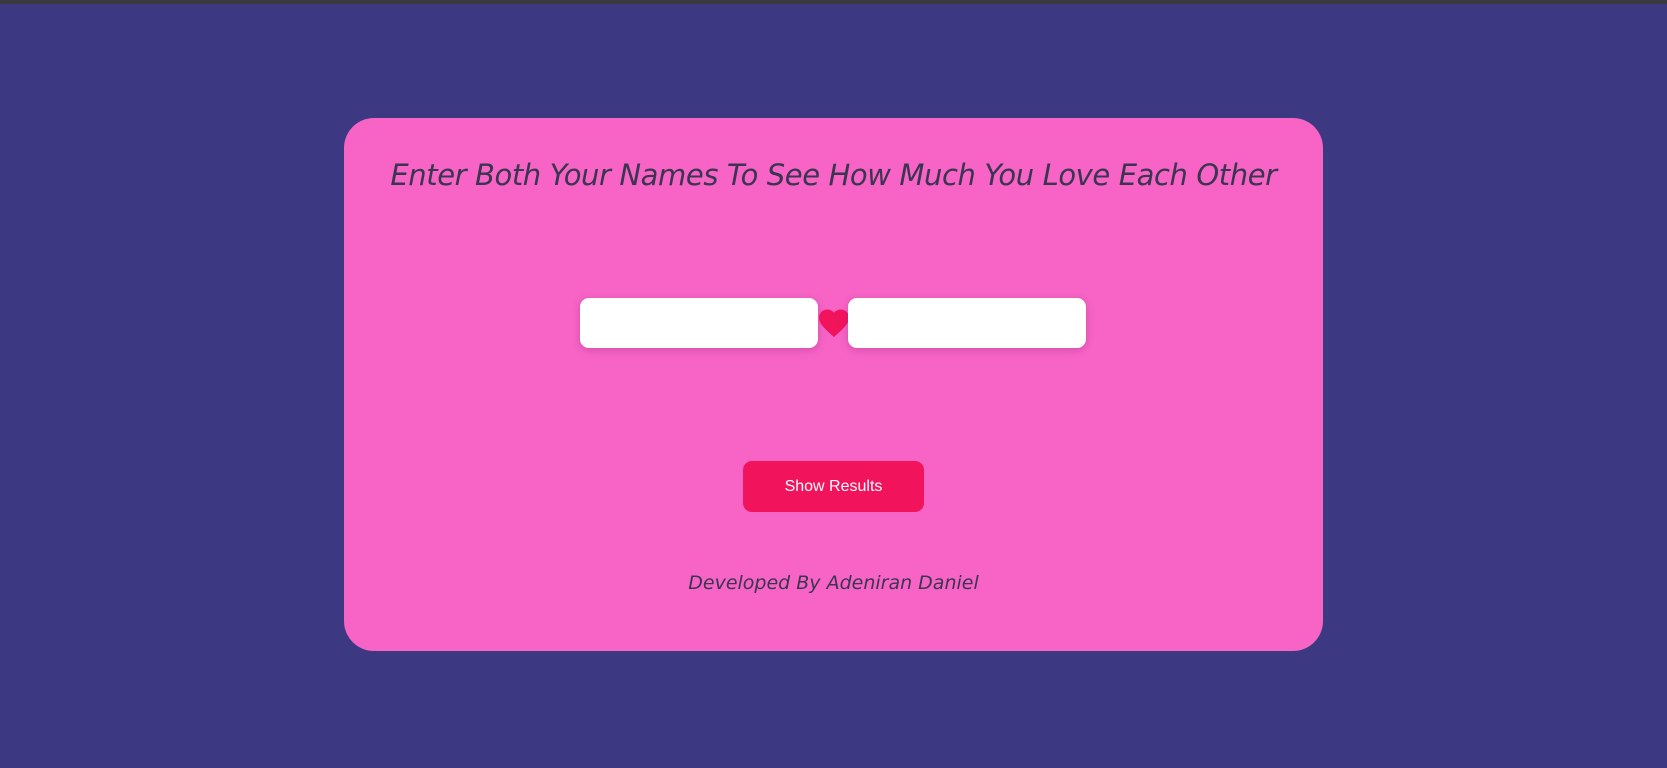 Image resolution: width=1667 pixels, height=768 pixels. Describe the element at coordinates (833, 583) in the screenshot. I see `developer-credit: Developed By Adeniran Daniel` at that location.